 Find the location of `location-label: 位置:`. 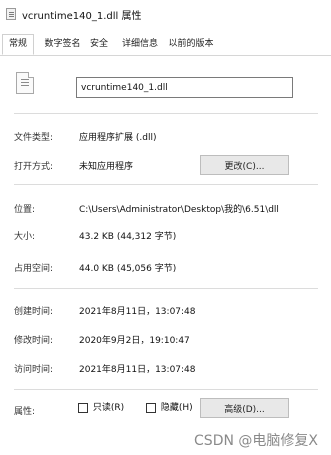

location-label: 位置: is located at coordinates (25, 210).